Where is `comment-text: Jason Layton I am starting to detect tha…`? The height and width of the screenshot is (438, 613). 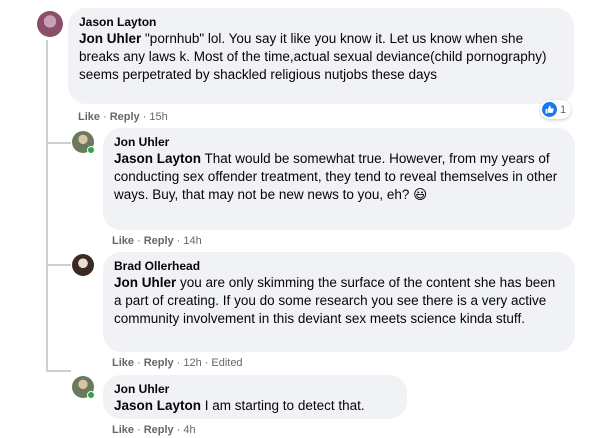
comment-text: Jason Layton I am starting to detect tha… is located at coordinates (255, 406).